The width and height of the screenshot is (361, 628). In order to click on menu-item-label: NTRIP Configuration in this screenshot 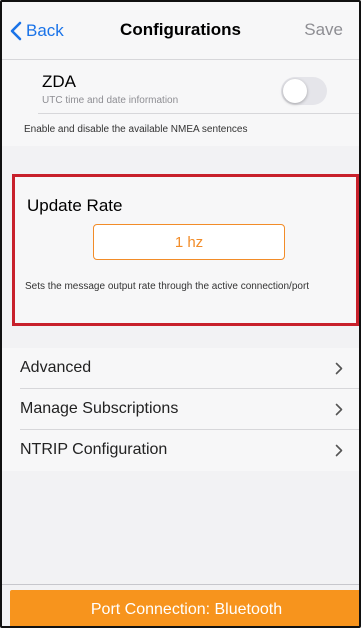, I will do `click(94, 449)`.